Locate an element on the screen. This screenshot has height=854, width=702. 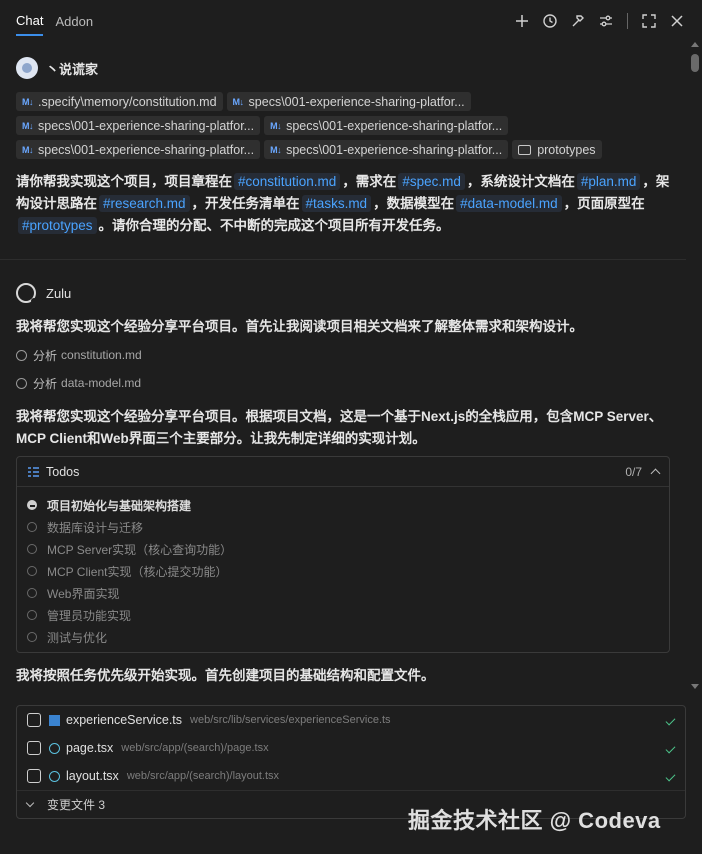
message-text: ，页面原型在 is located at coordinates (604, 203).